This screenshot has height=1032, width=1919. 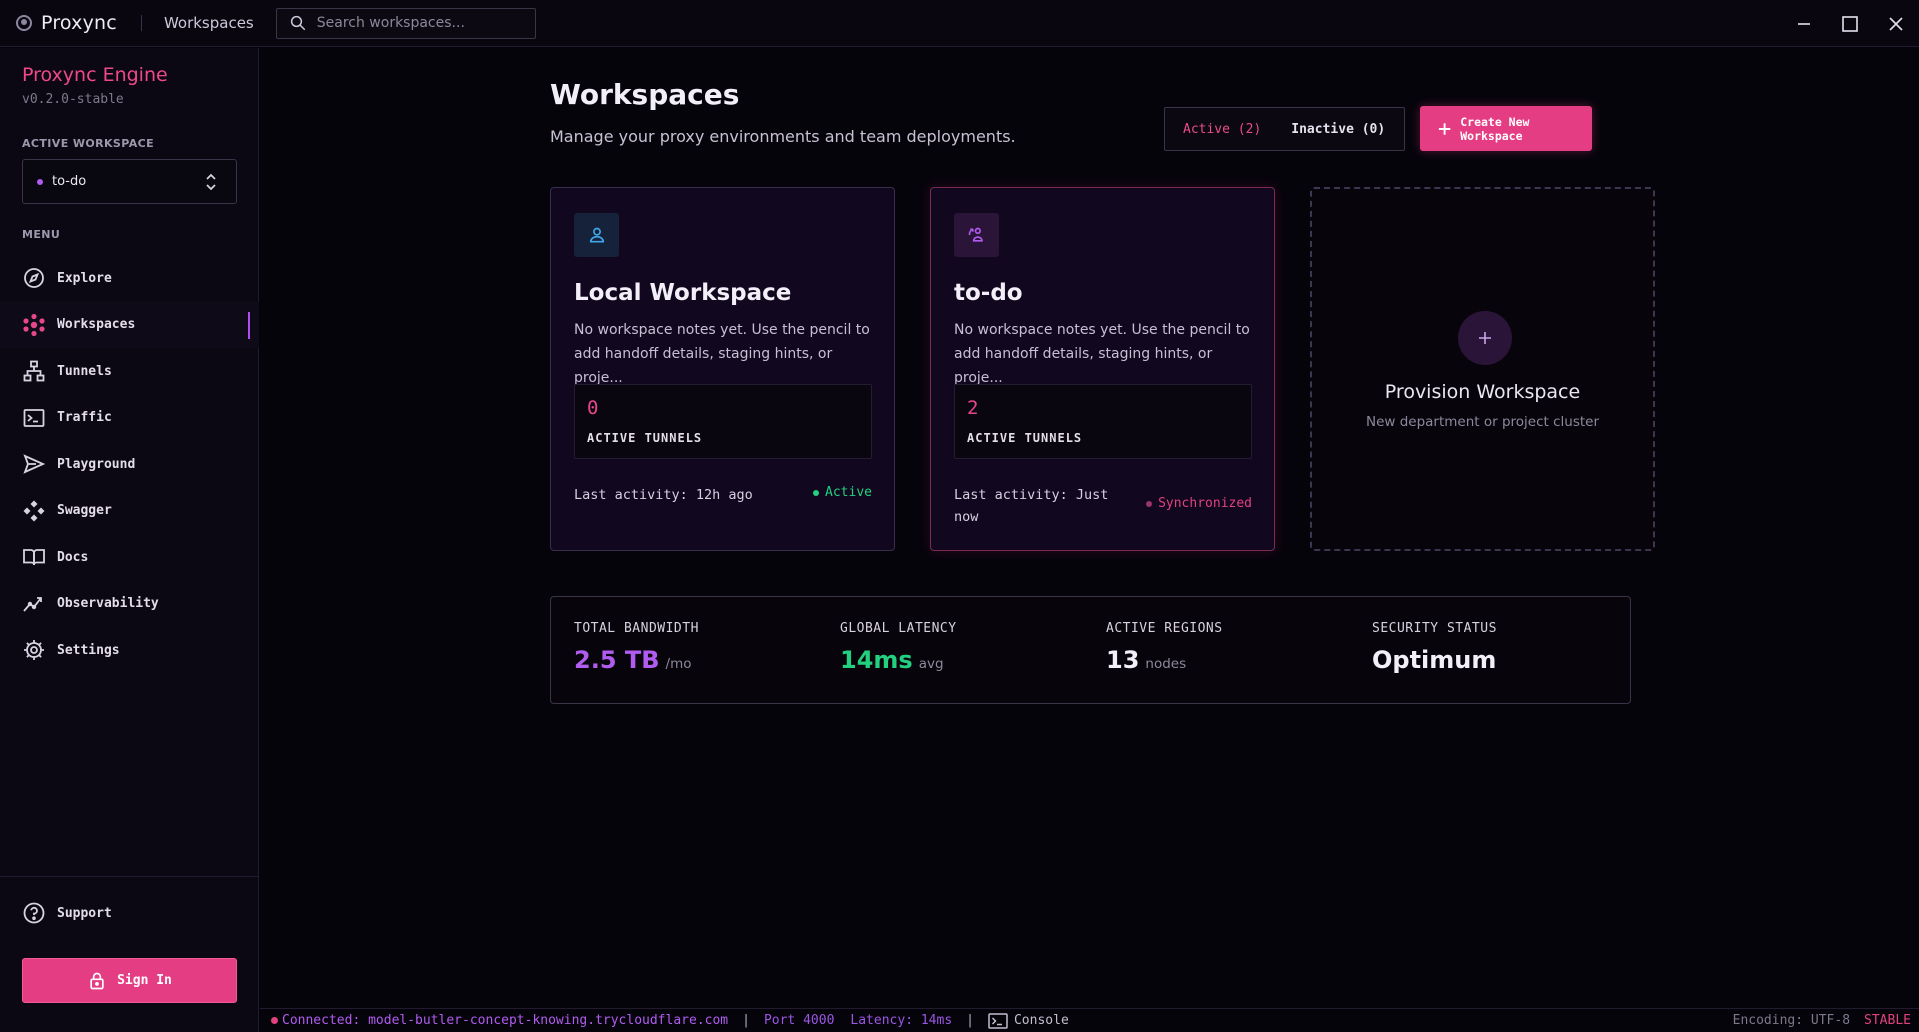 What do you see at coordinates (34, 371) in the screenshot?
I see `network-icon` at bounding box center [34, 371].